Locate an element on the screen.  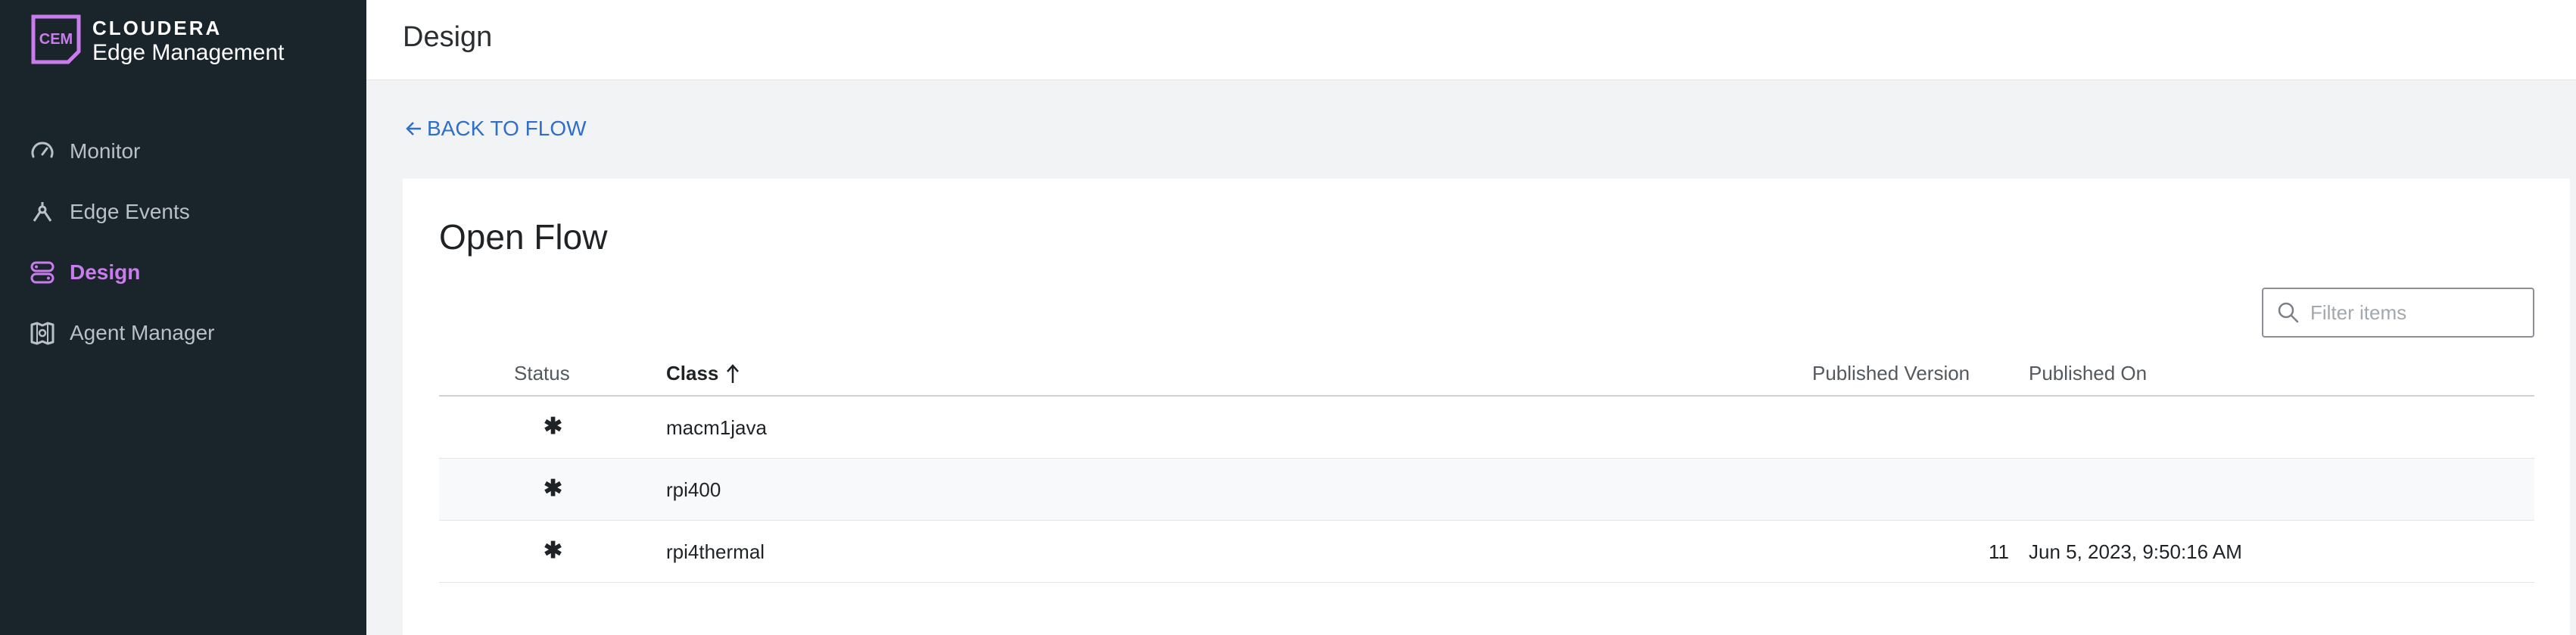
product-name: Edge Management is located at coordinates (188, 52).